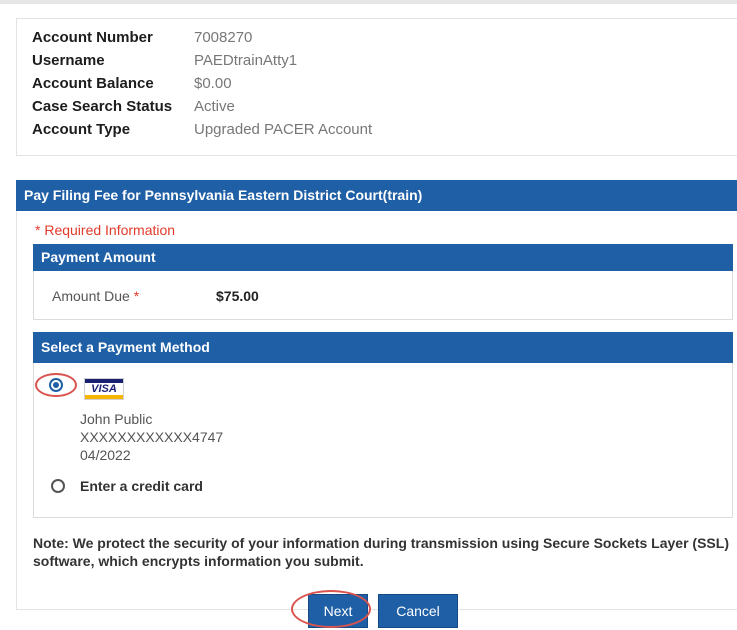 This screenshot has width=737, height=630. Describe the element at coordinates (105, 455) in the screenshot. I see `card-expiry: 04/2022` at that location.